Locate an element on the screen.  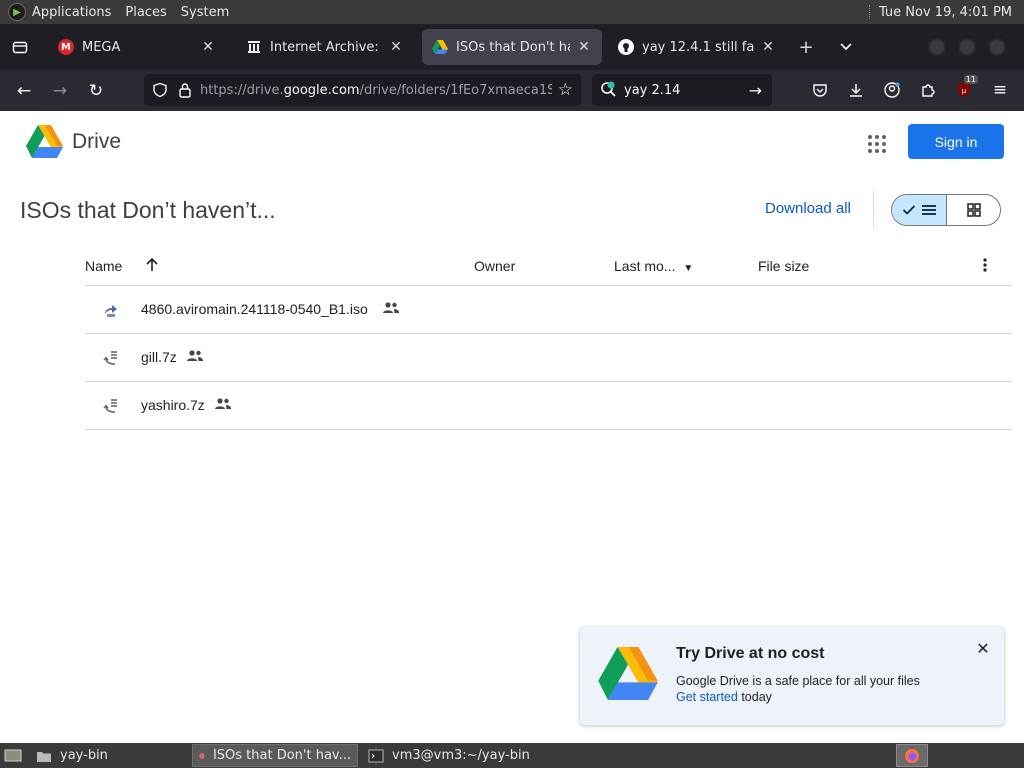
download-icon is located at coordinates (856, 90).